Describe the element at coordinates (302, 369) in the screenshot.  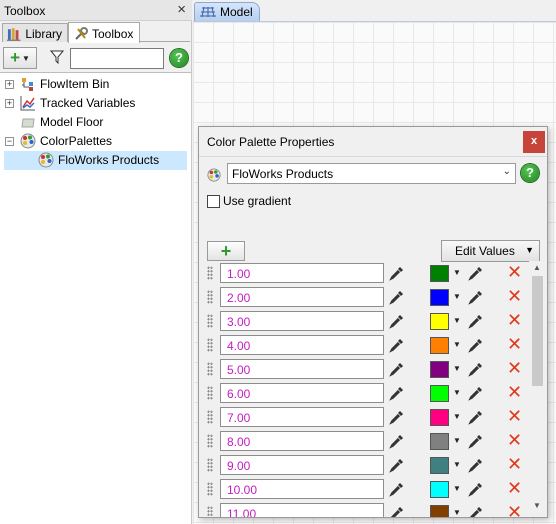
I see `entry-value-input: 5.00` at that location.